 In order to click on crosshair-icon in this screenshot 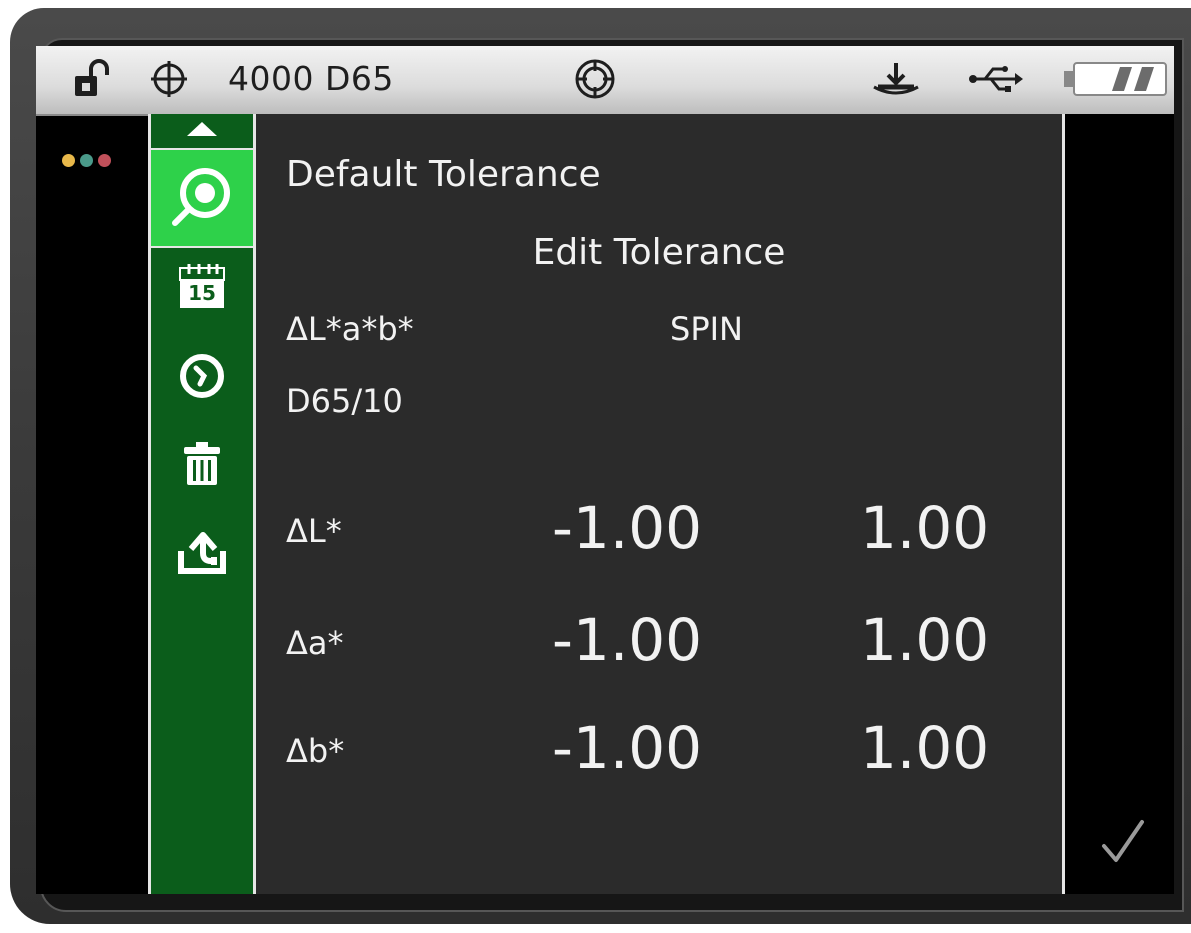, I will do `click(169, 79)`.